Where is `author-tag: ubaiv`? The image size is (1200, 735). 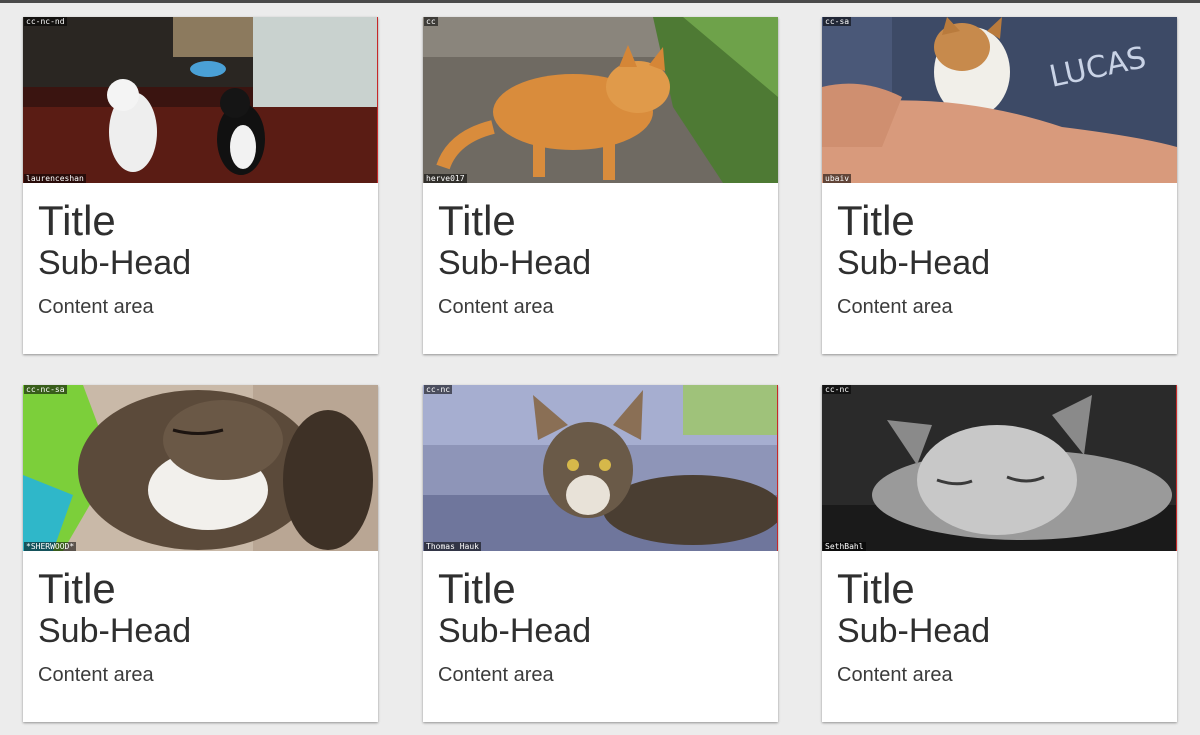 author-tag: ubaiv is located at coordinates (837, 178).